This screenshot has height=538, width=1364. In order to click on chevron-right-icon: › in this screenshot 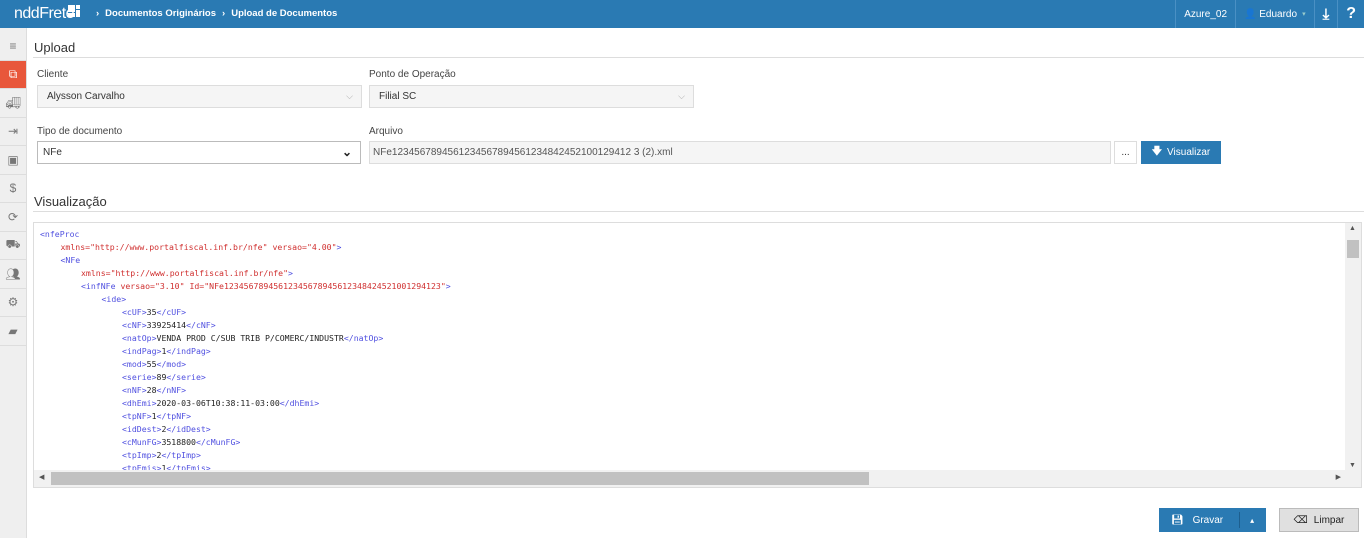, I will do `click(224, 13)`.